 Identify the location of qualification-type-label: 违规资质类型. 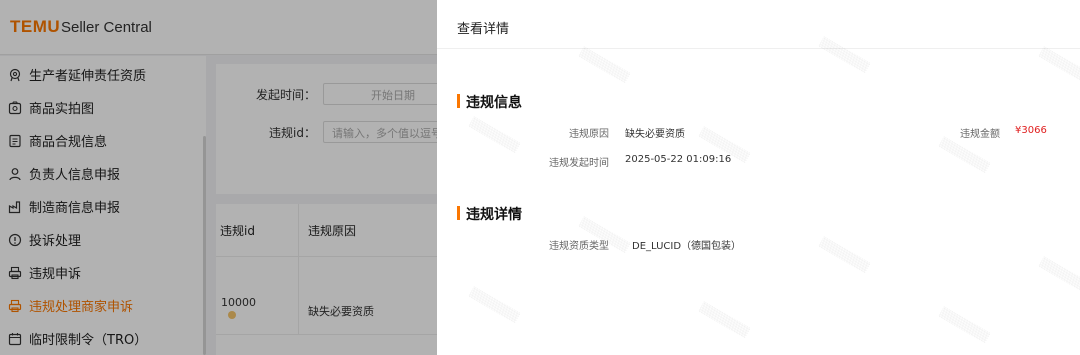
(579, 246).